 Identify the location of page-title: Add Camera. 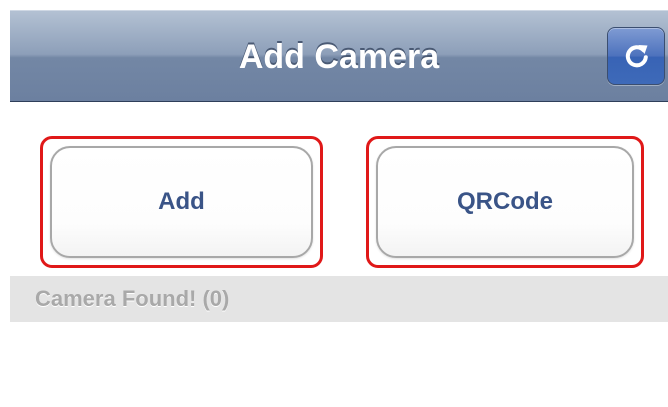
(339, 57).